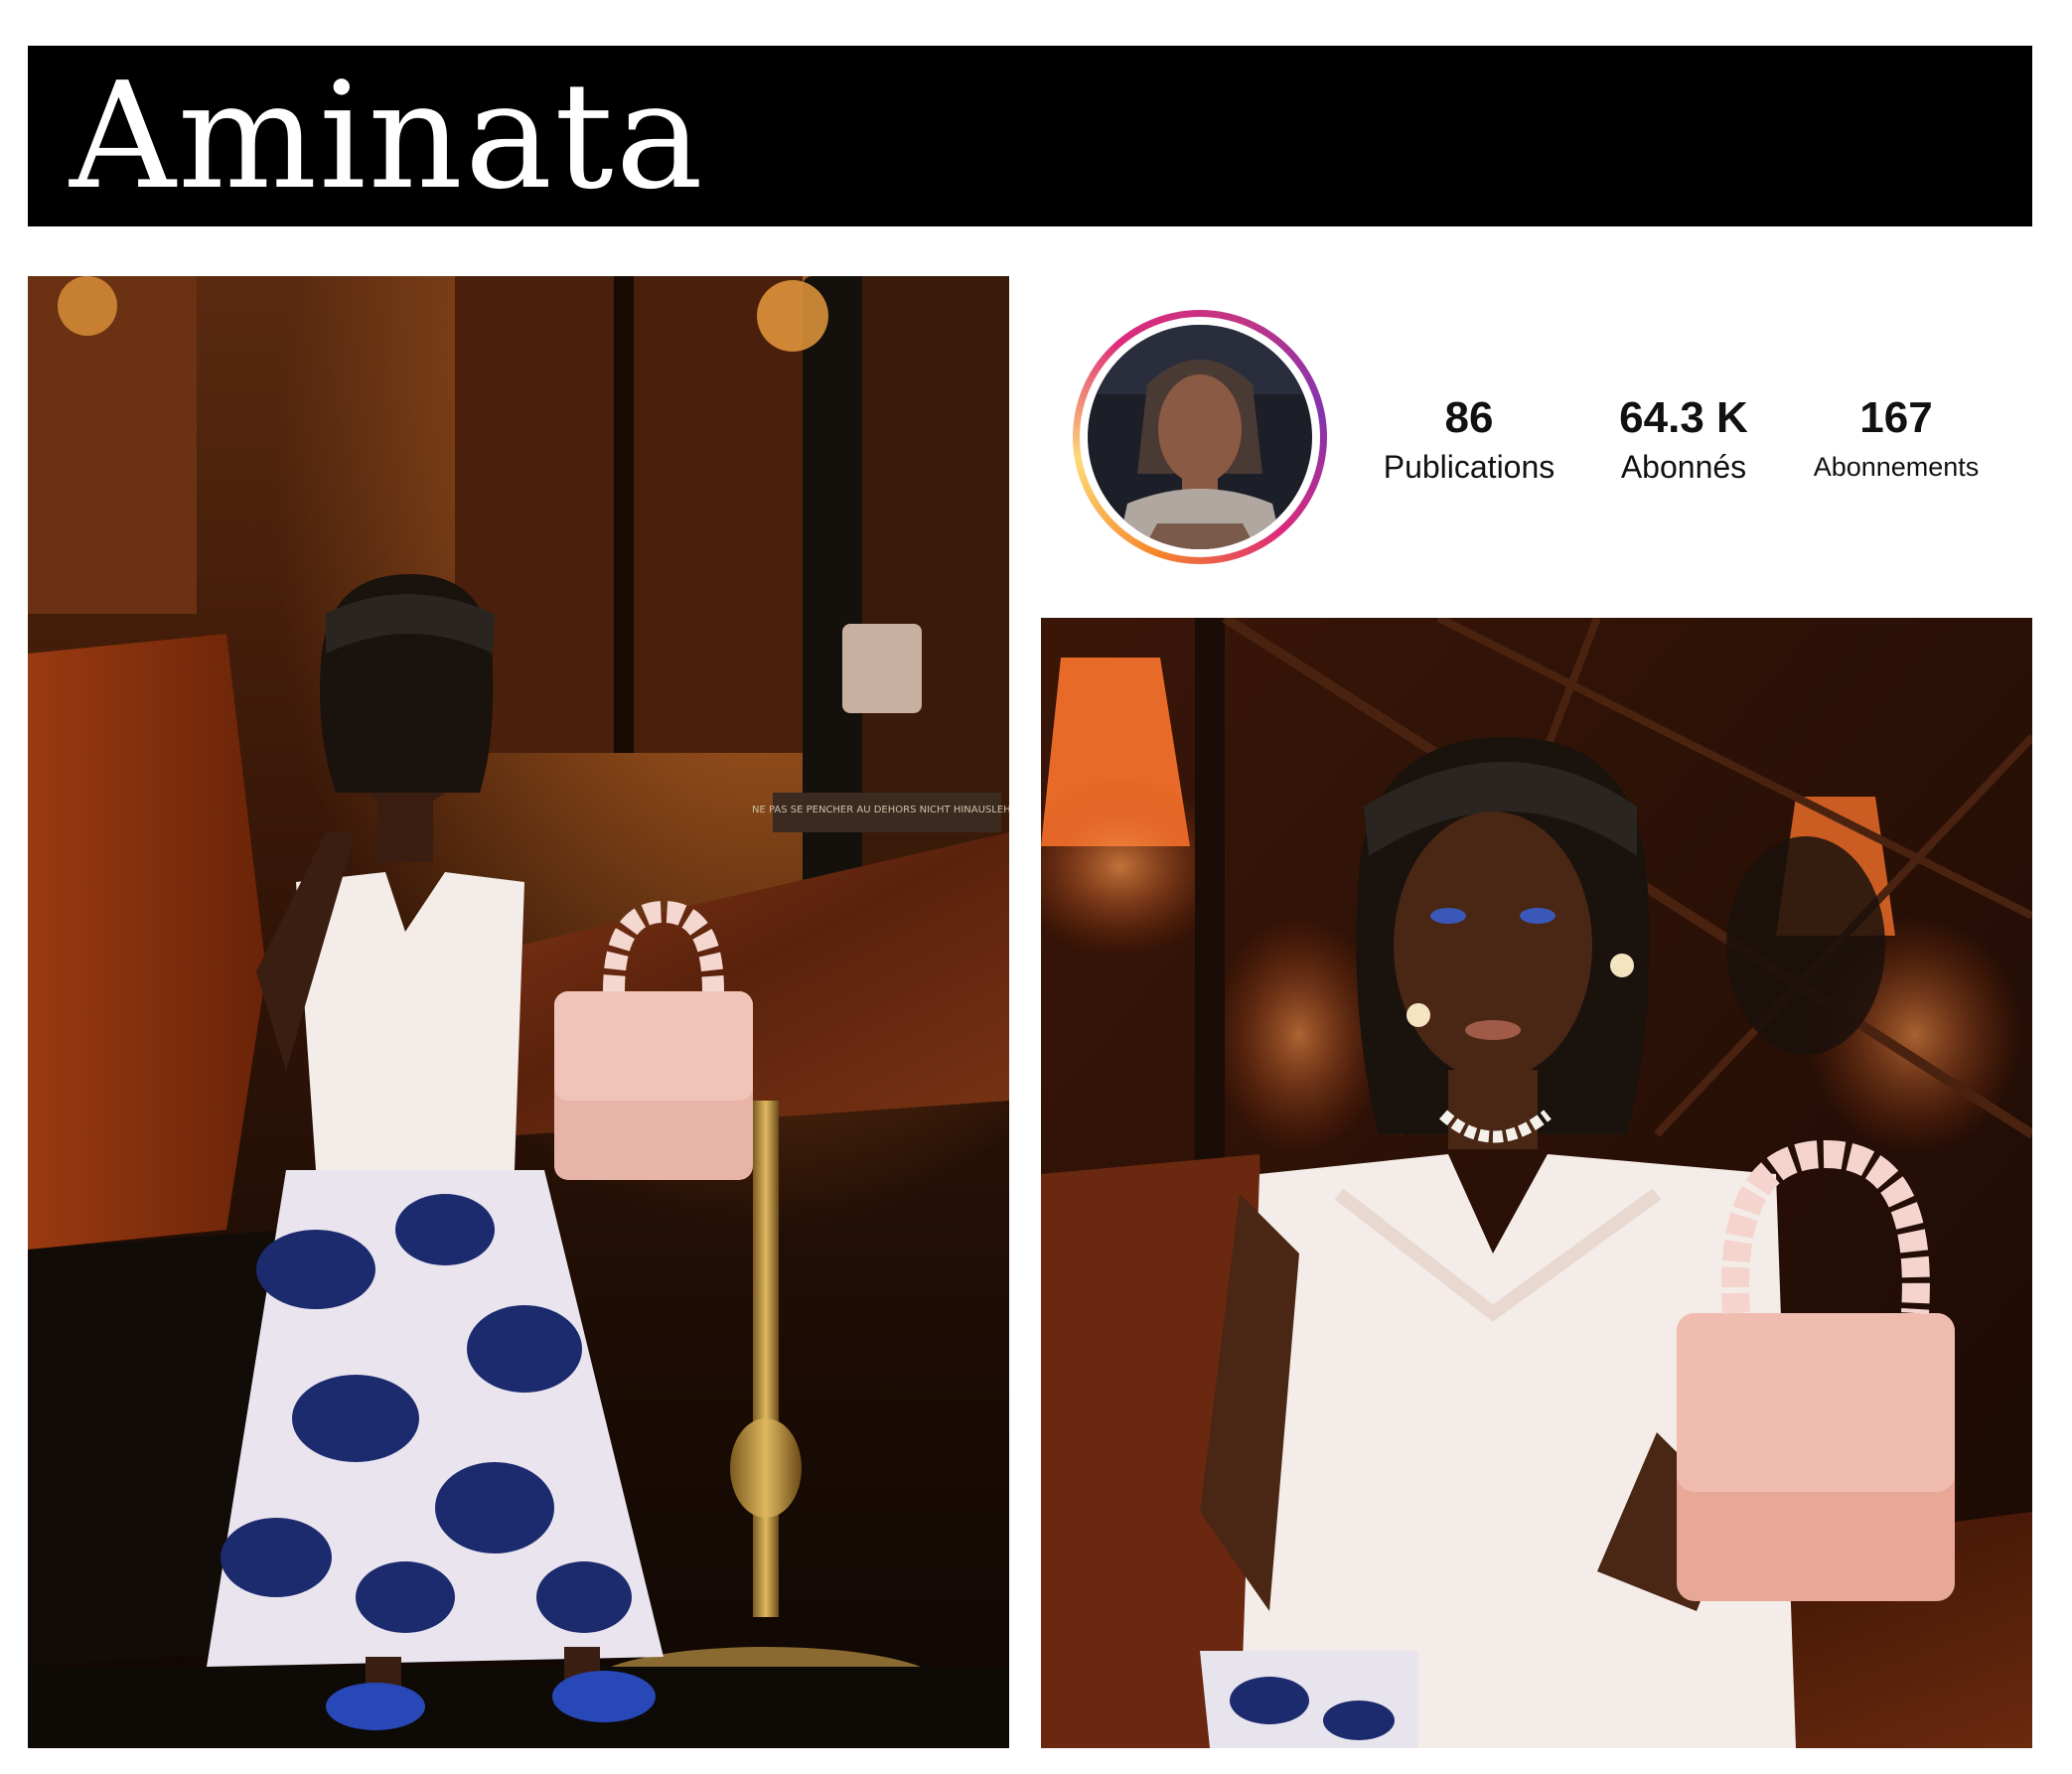 The image size is (2072, 1774). What do you see at coordinates (1896, 467) in the screenshot?
I see `stat-following-label: Abonnements` at bounding box center [1896, 467].